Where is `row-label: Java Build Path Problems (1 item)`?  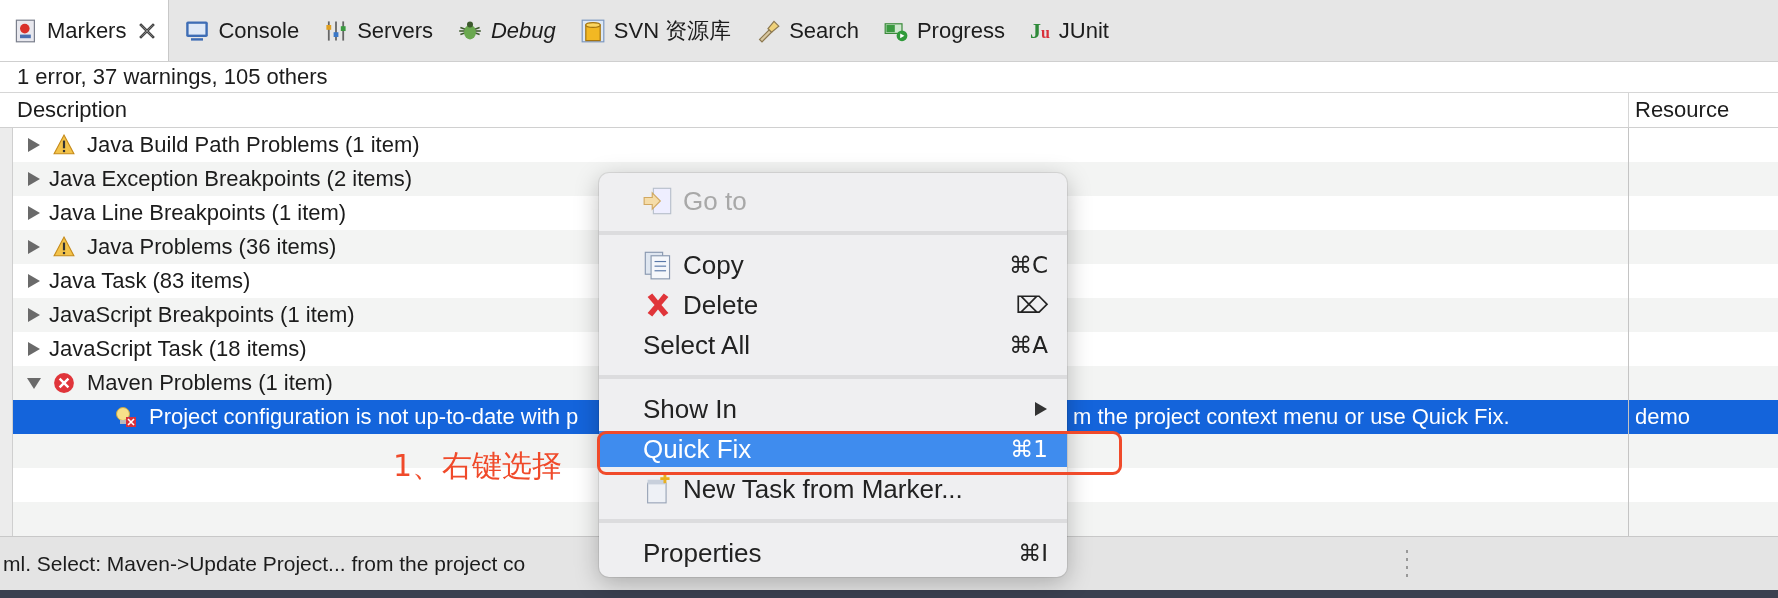
row-label: Java Build Path Problems (1 item) is located at coordinates (253, 145).